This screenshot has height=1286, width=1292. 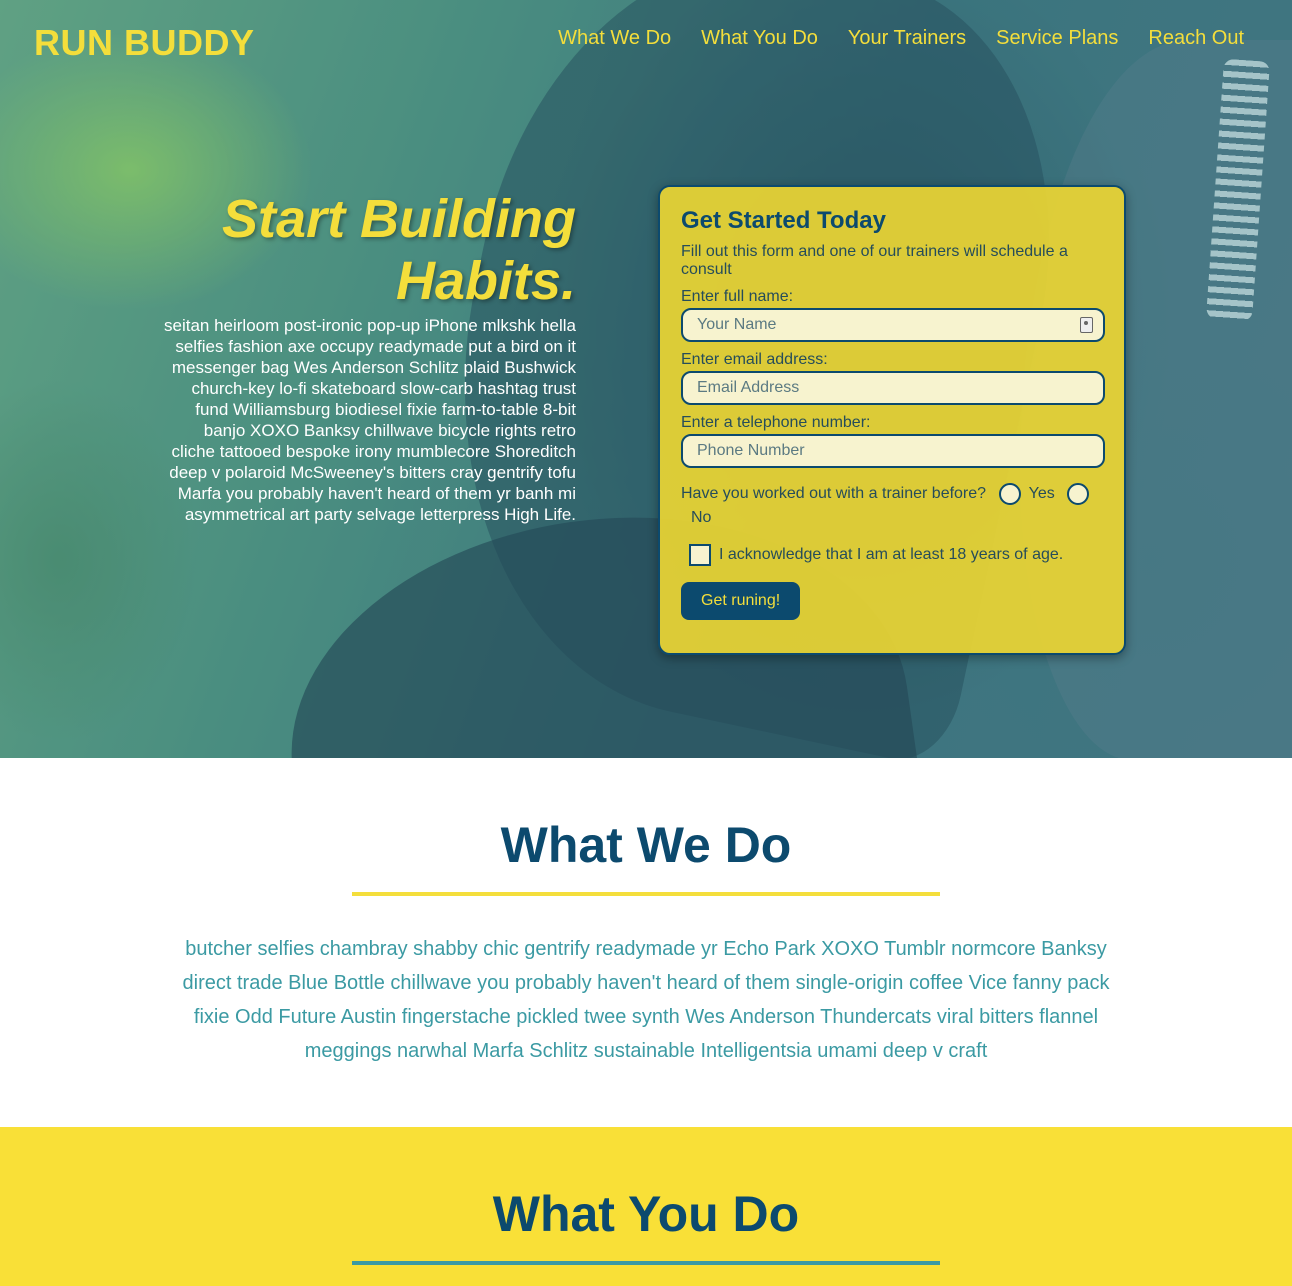 What do you see at coordinates (1078, 493) in the screenshot?
I see `radio-no` at bounding box center [1078, 493].